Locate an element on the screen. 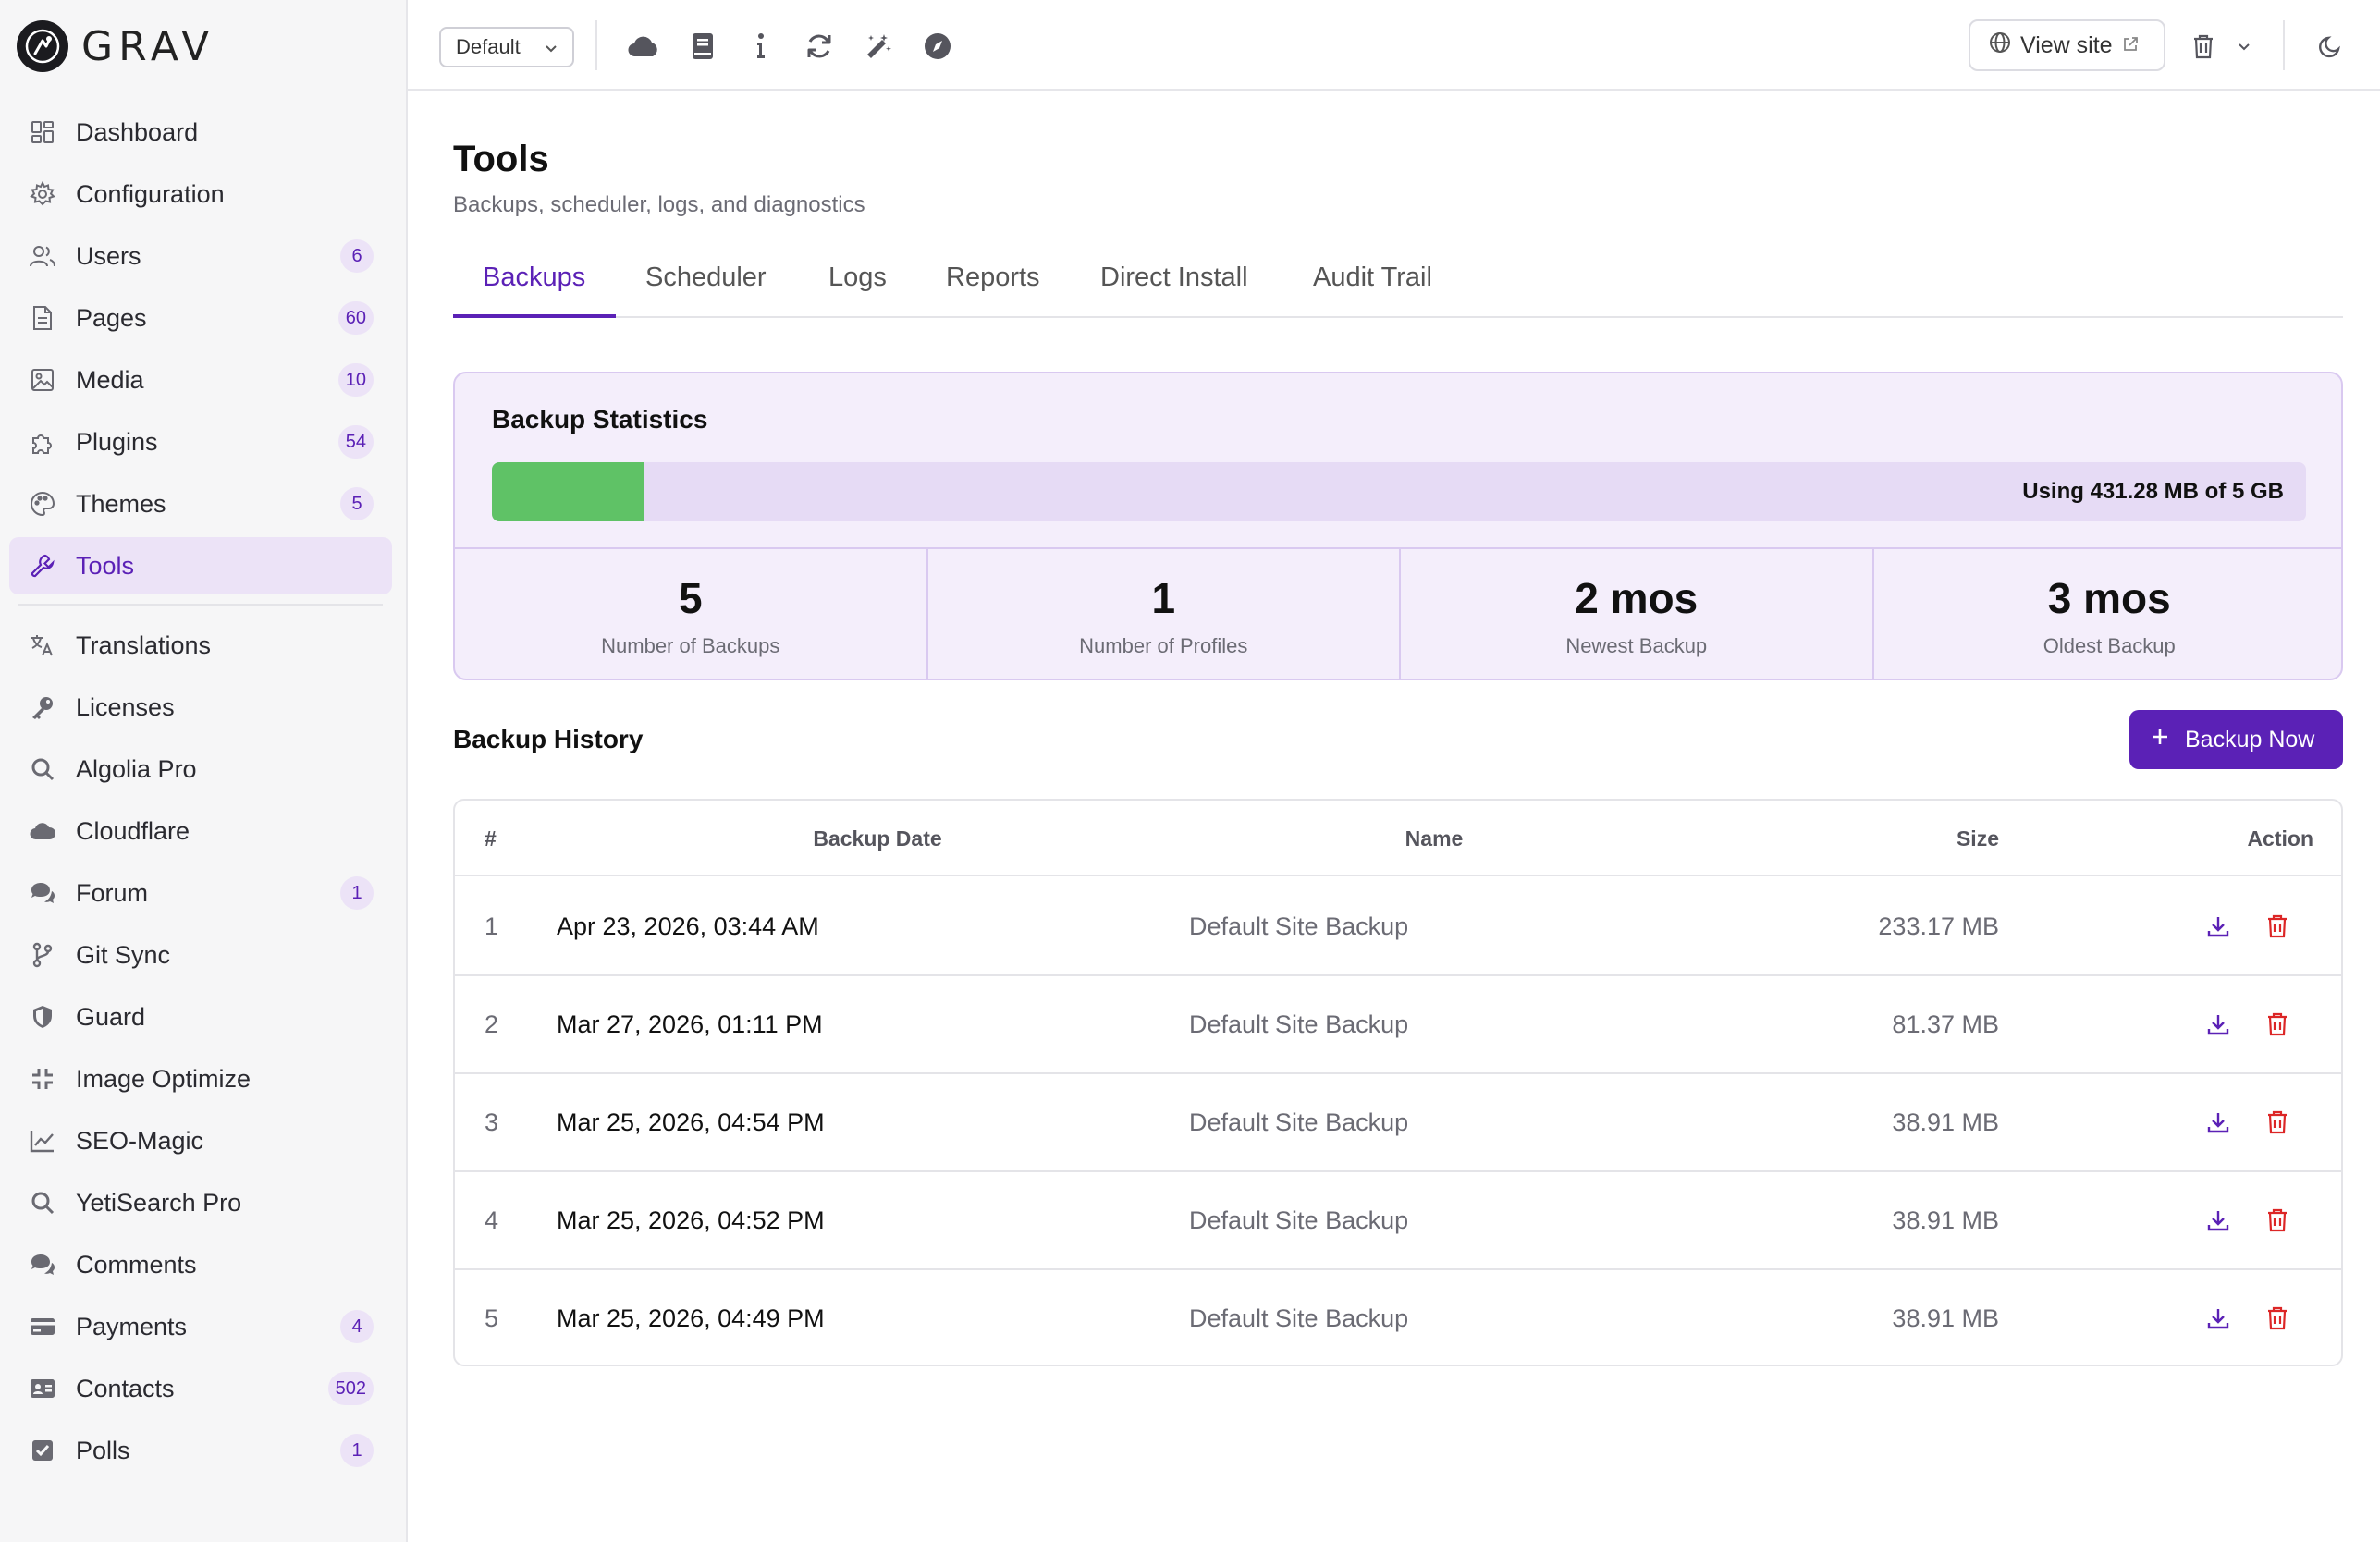 The height and width of the screenshot is (1542, 2380). count-badge: 10 is located at coordinates (355, 380).